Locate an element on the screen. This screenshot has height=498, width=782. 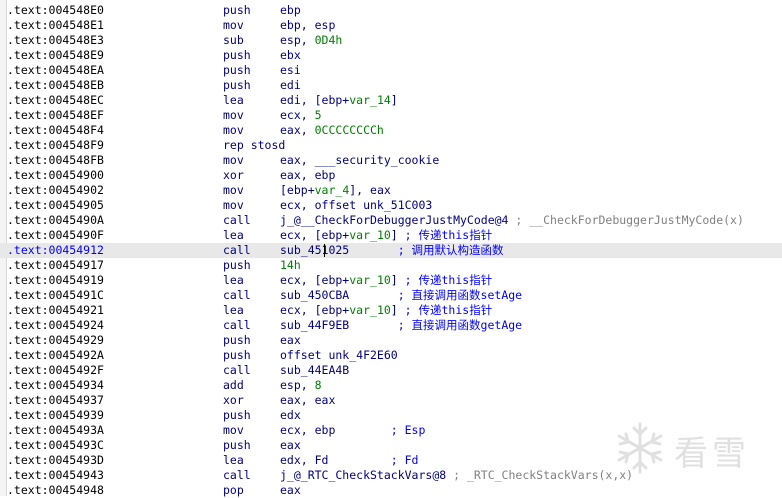
instruction-operands: ecx, 5 is located at coordinates (301, 115).